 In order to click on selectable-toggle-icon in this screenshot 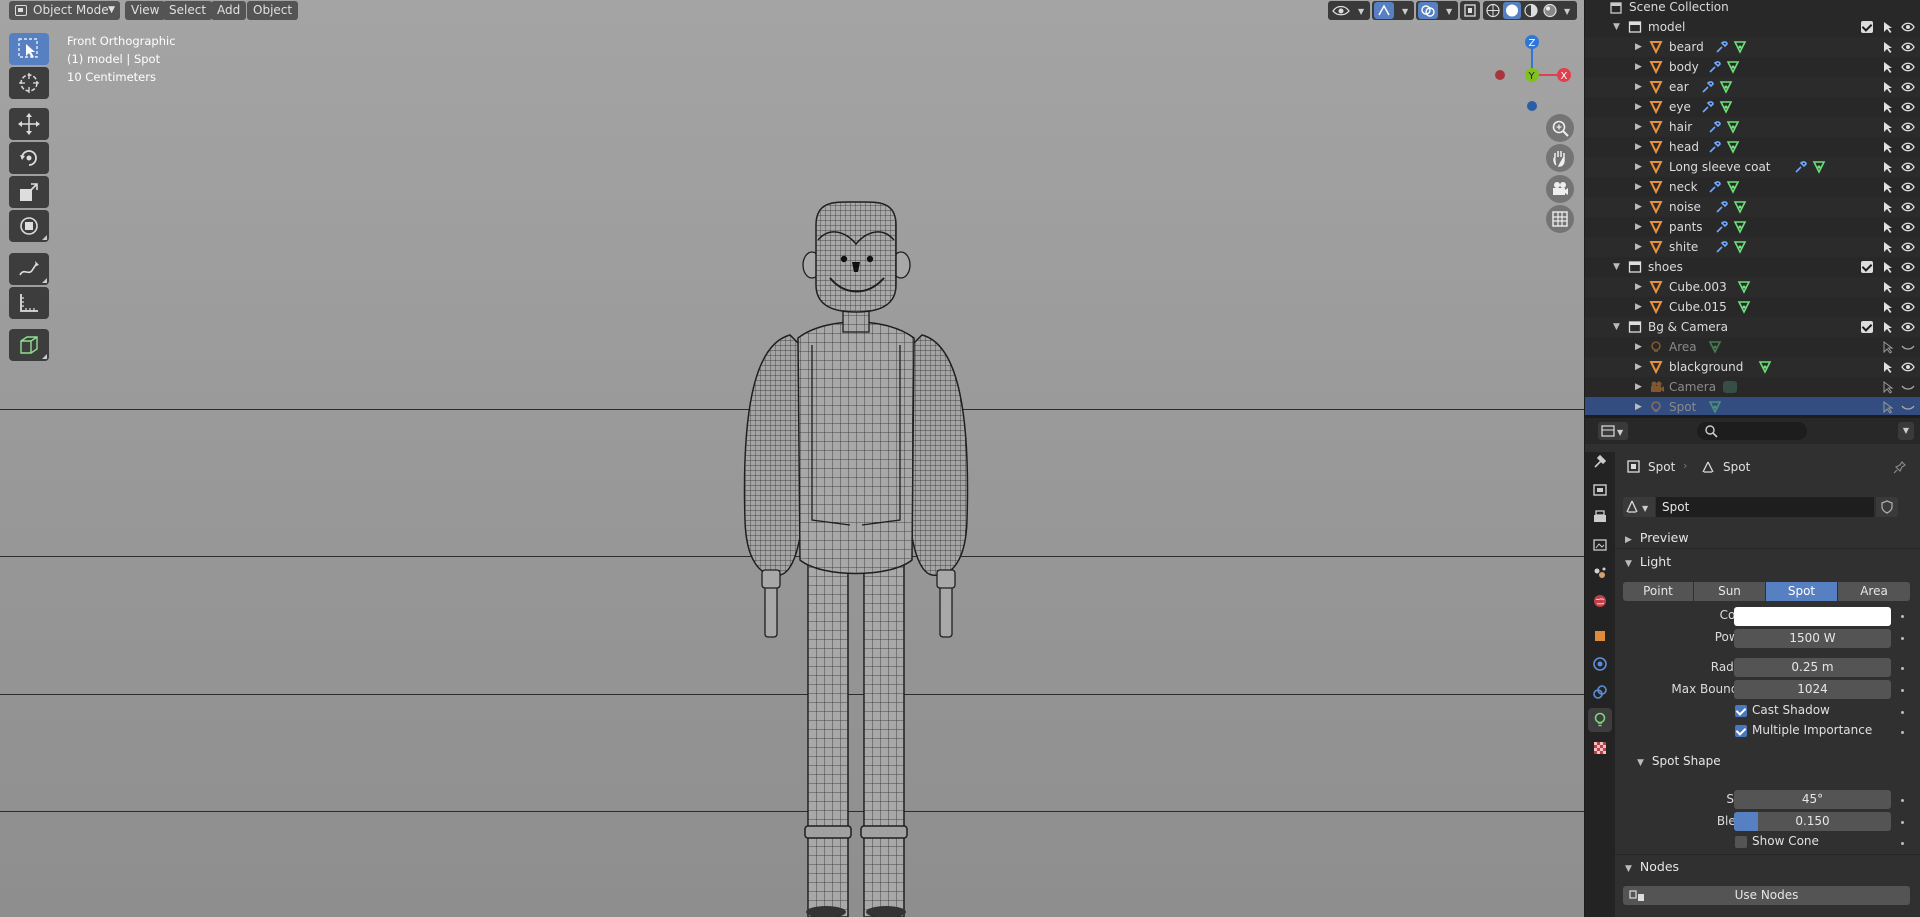, I will do `click(1888, 407)`.